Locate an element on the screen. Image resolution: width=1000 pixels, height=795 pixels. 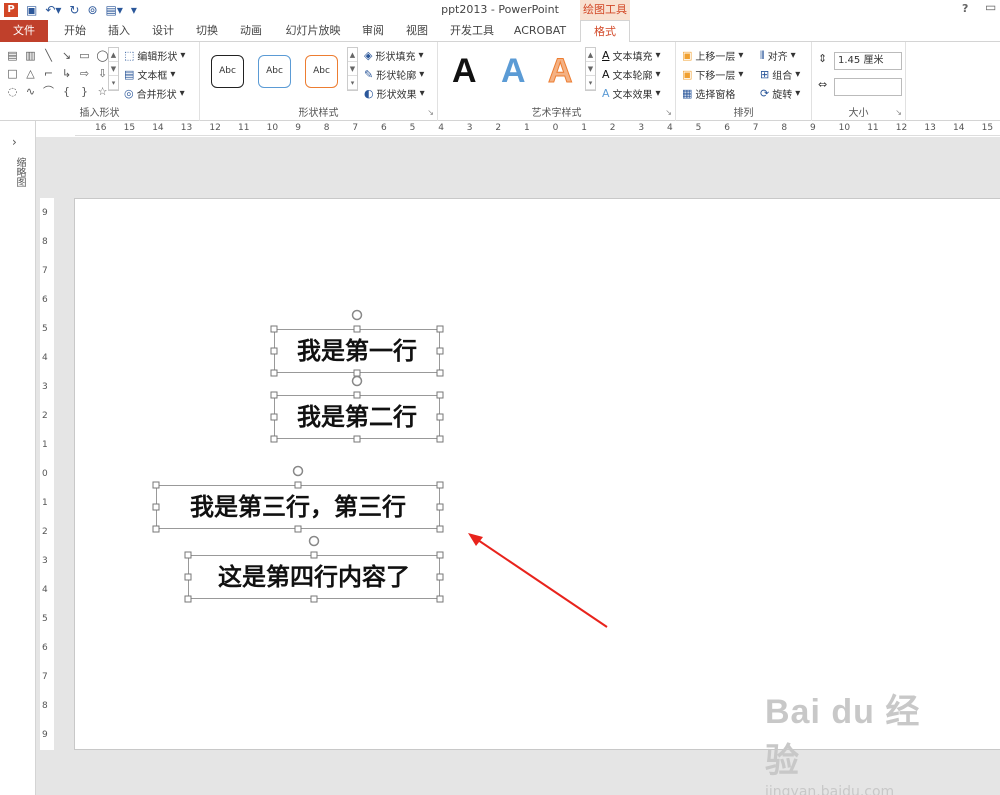
tab-transitions: 切换 is located at coordinates (207, 31).